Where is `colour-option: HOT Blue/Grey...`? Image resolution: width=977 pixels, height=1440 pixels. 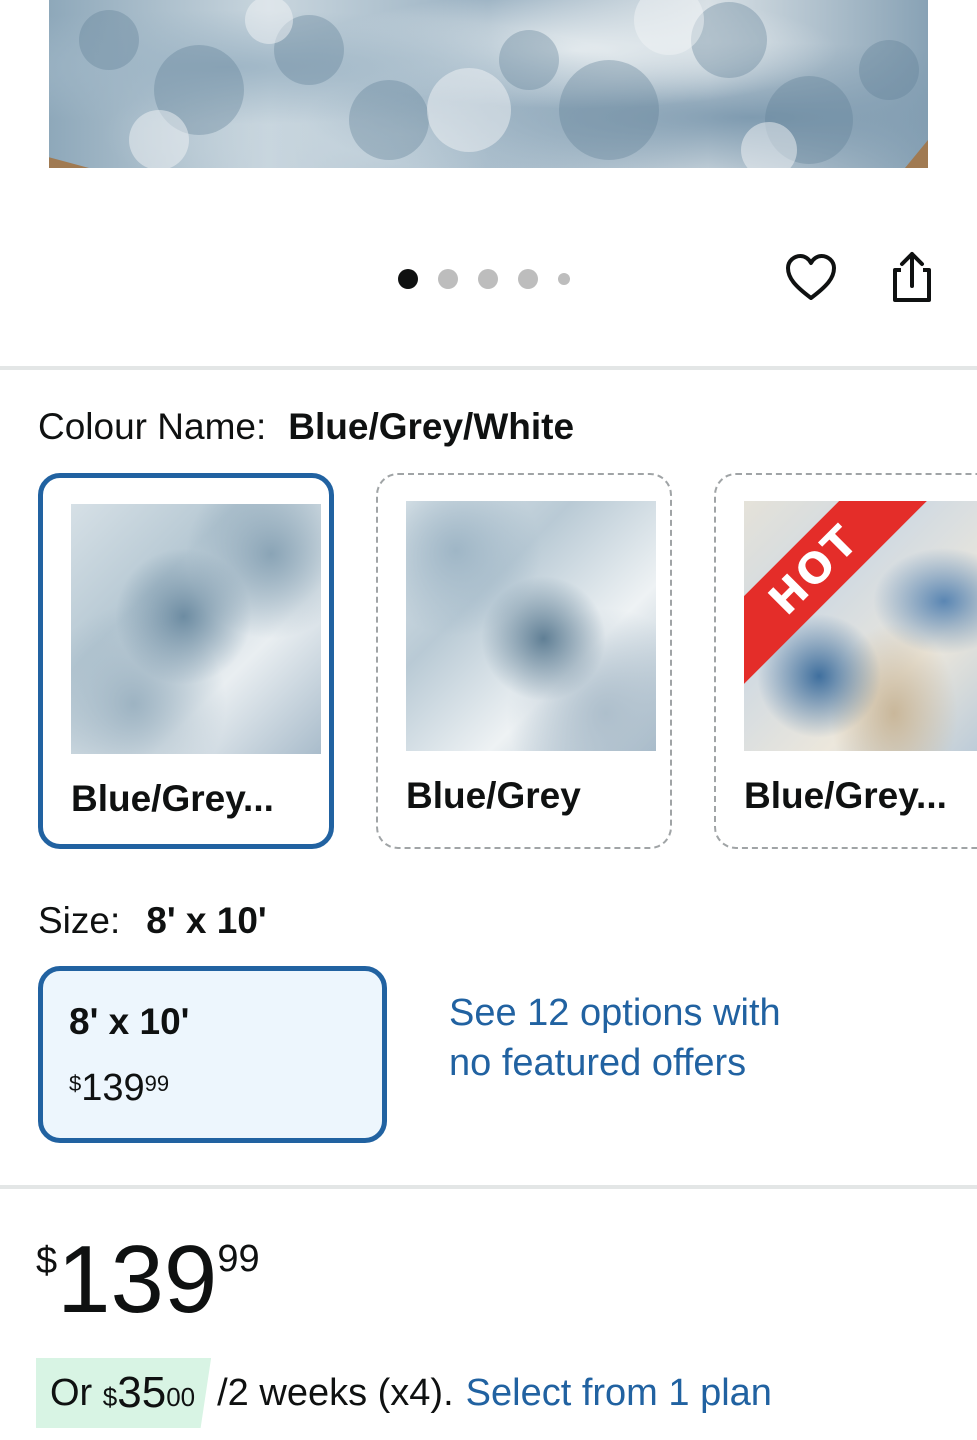 colour-option: HOT Blue/Grey... is located at coordinates (845, 661).